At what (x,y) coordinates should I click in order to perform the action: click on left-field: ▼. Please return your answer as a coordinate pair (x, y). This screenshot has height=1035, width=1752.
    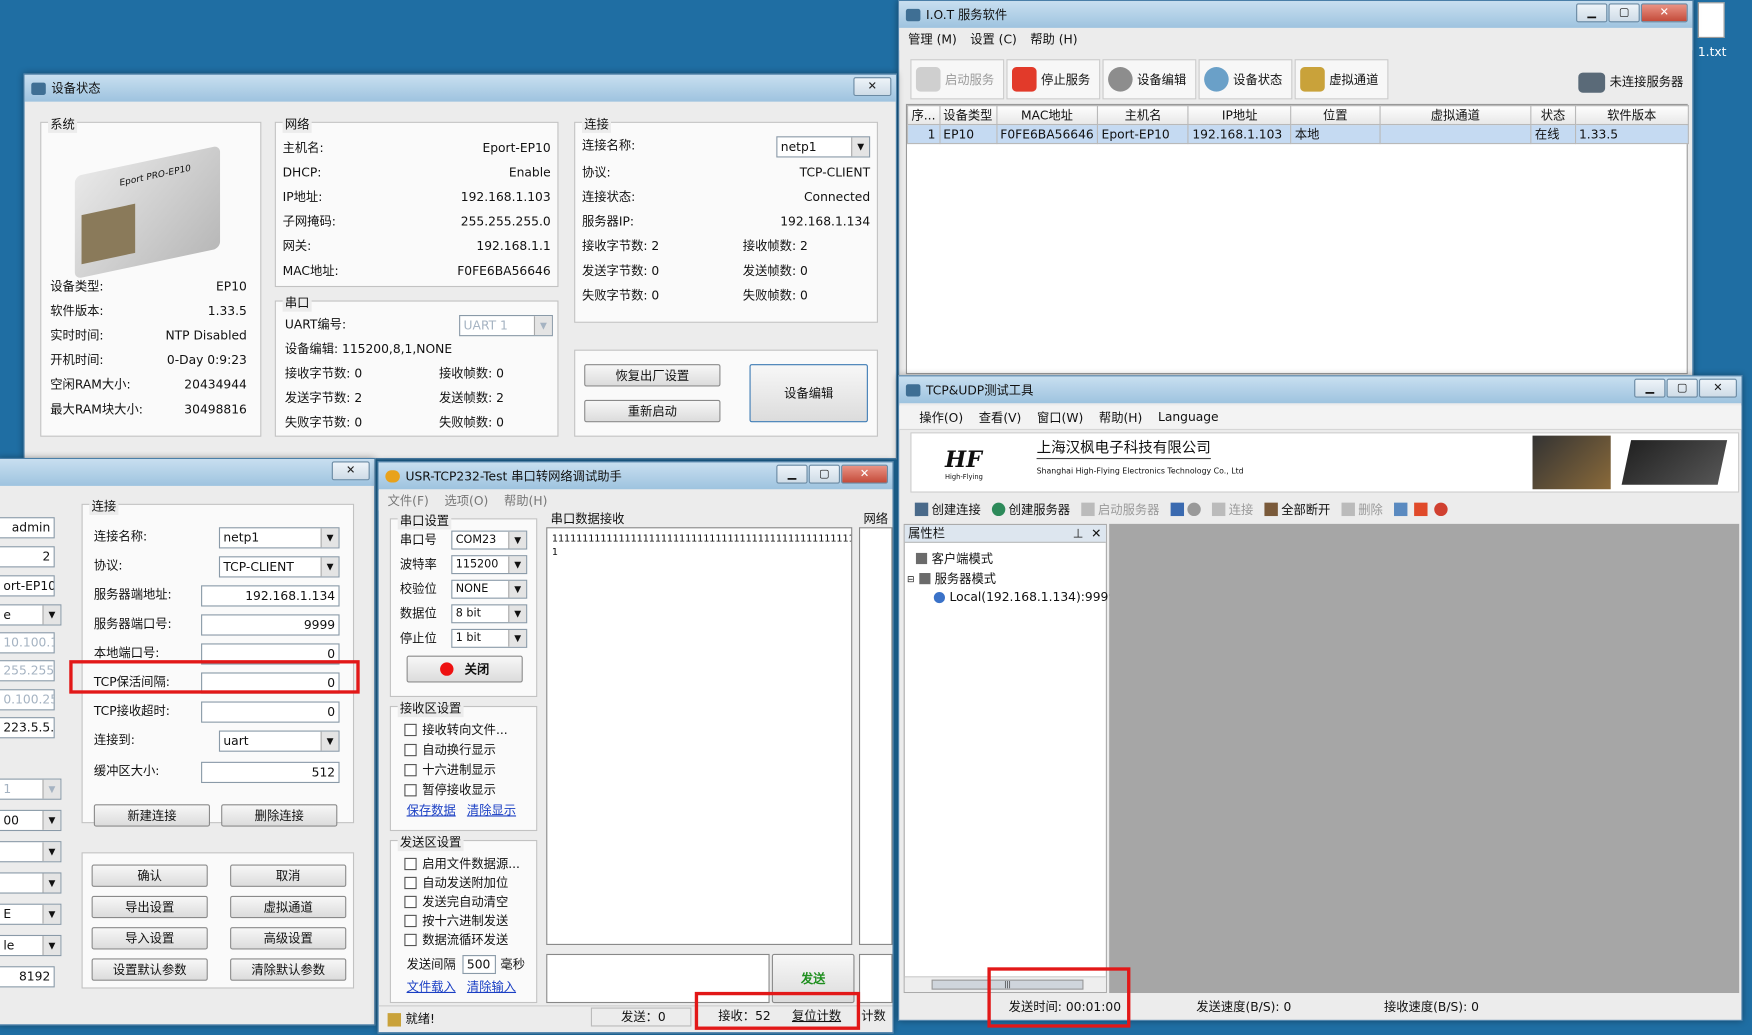
    Looking at the image, I should click on (31, 883).